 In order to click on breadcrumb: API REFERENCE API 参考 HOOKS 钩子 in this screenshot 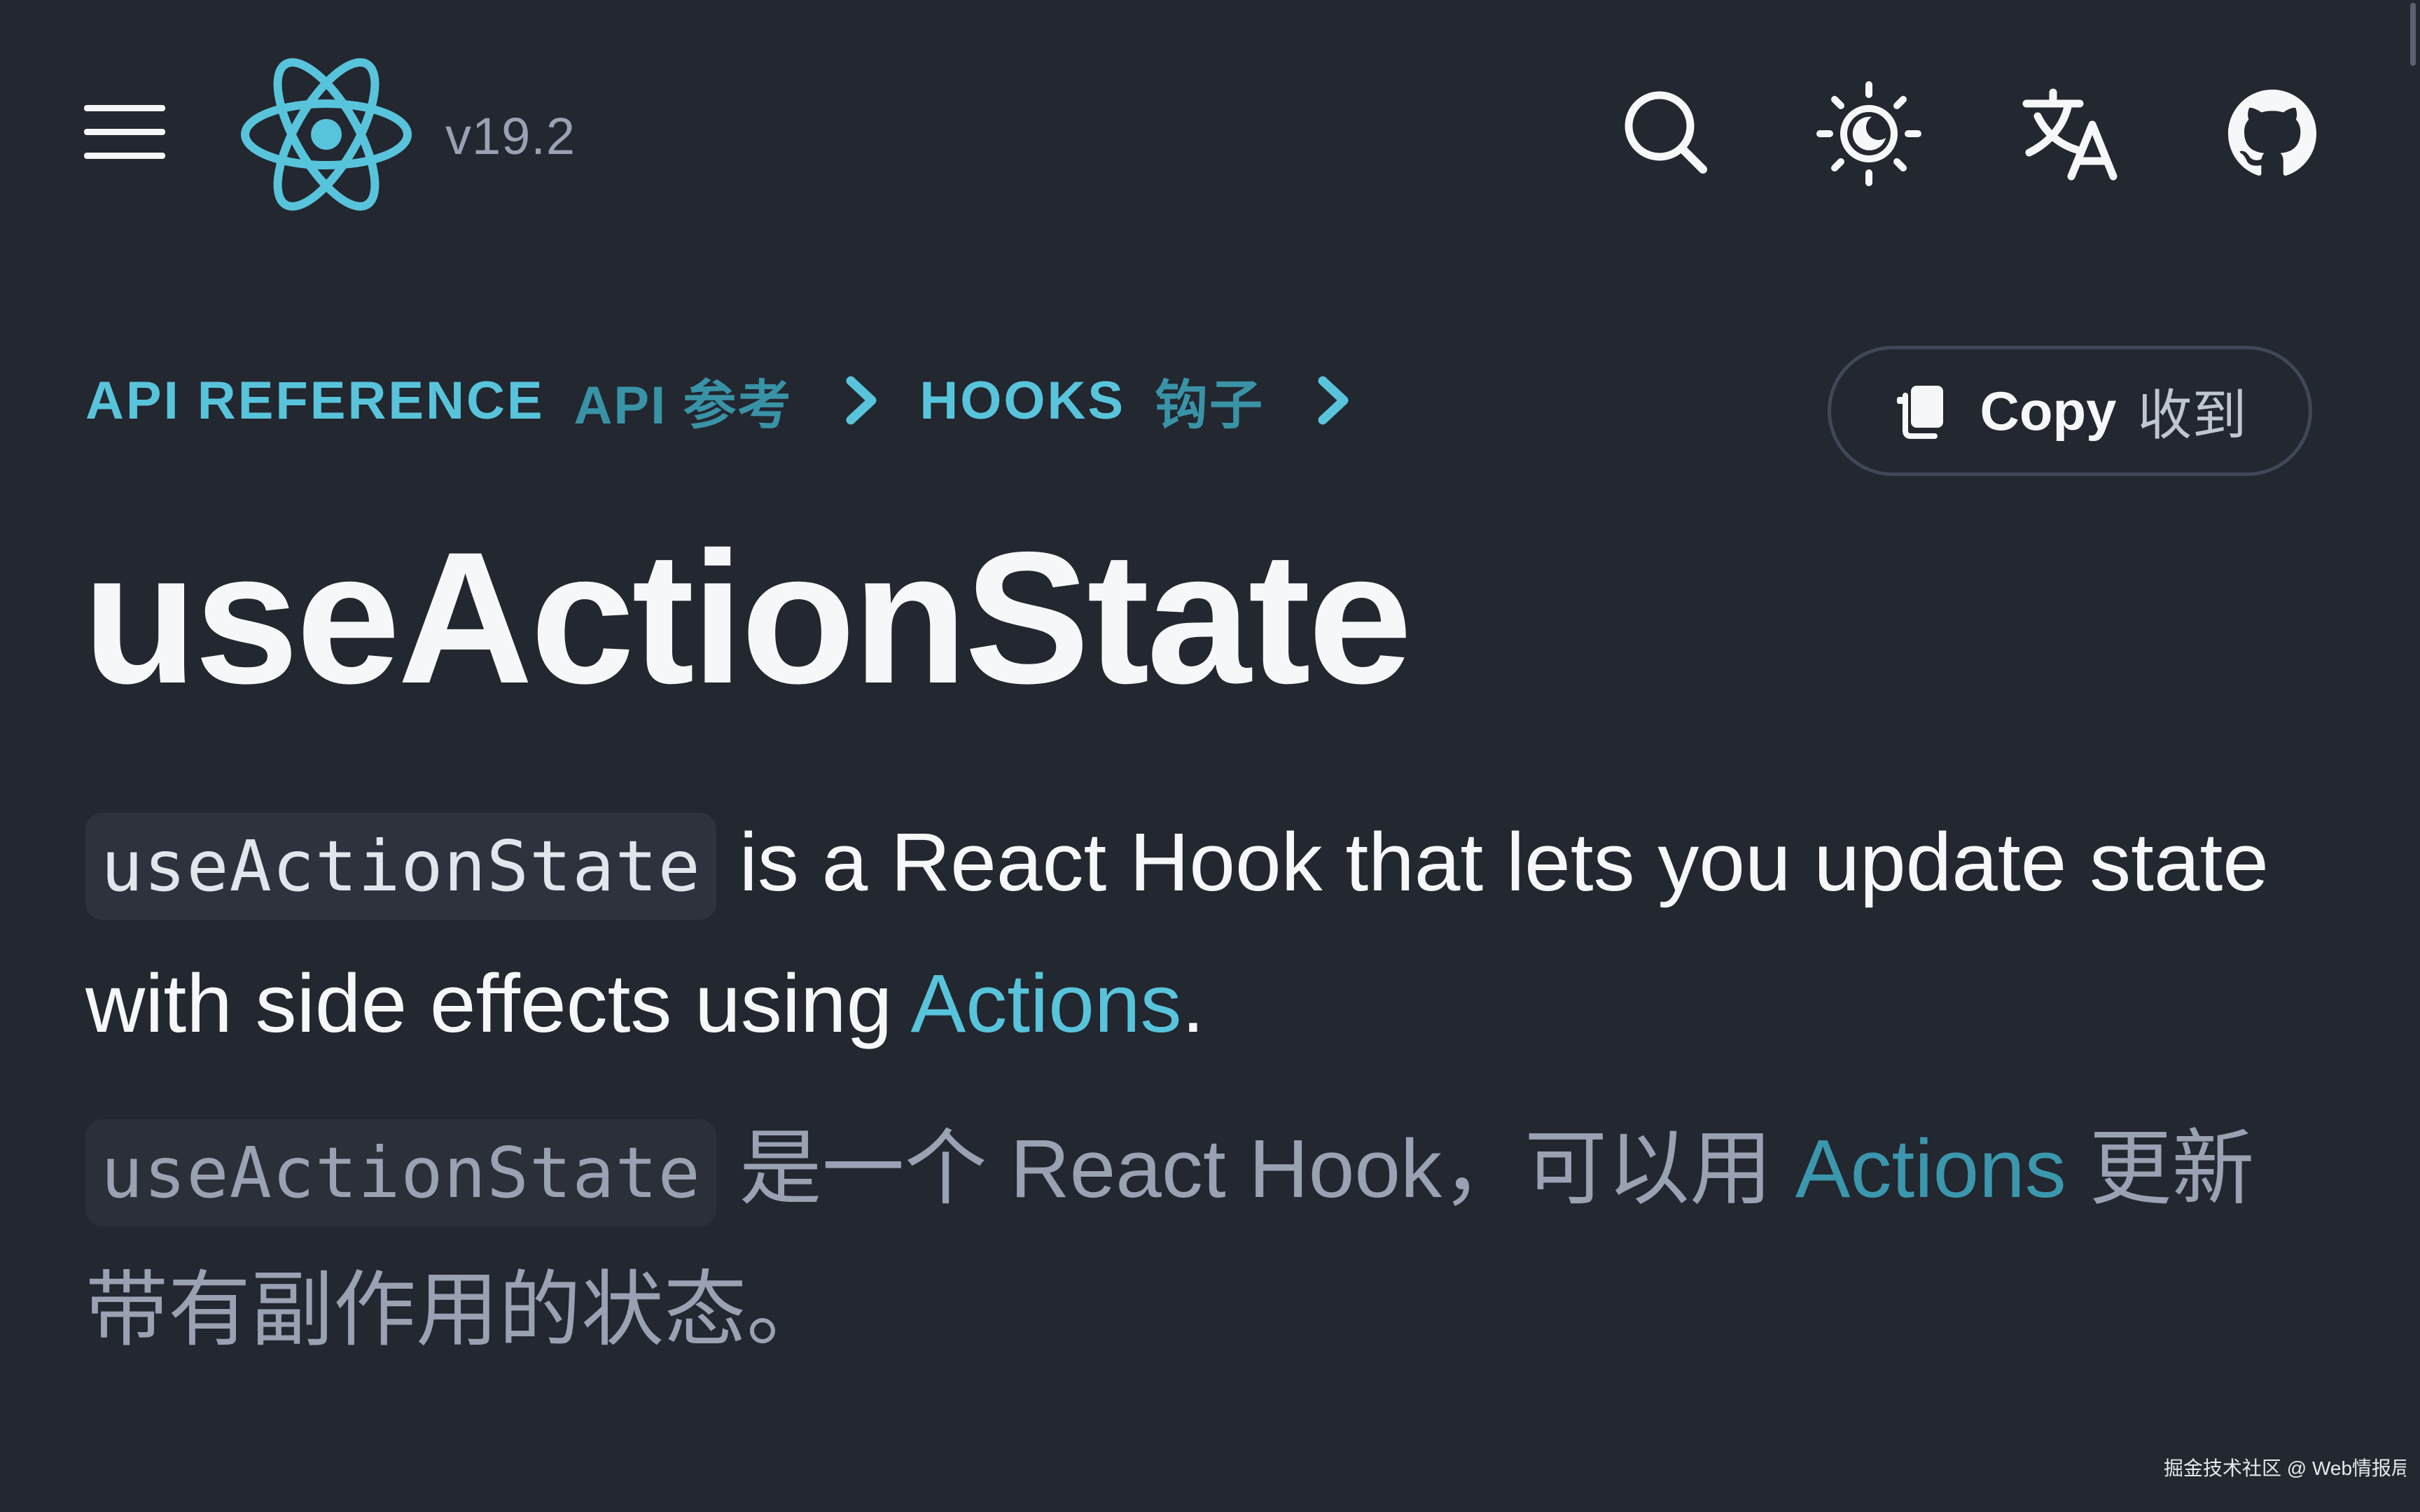, I will do `click(738, 400)`.